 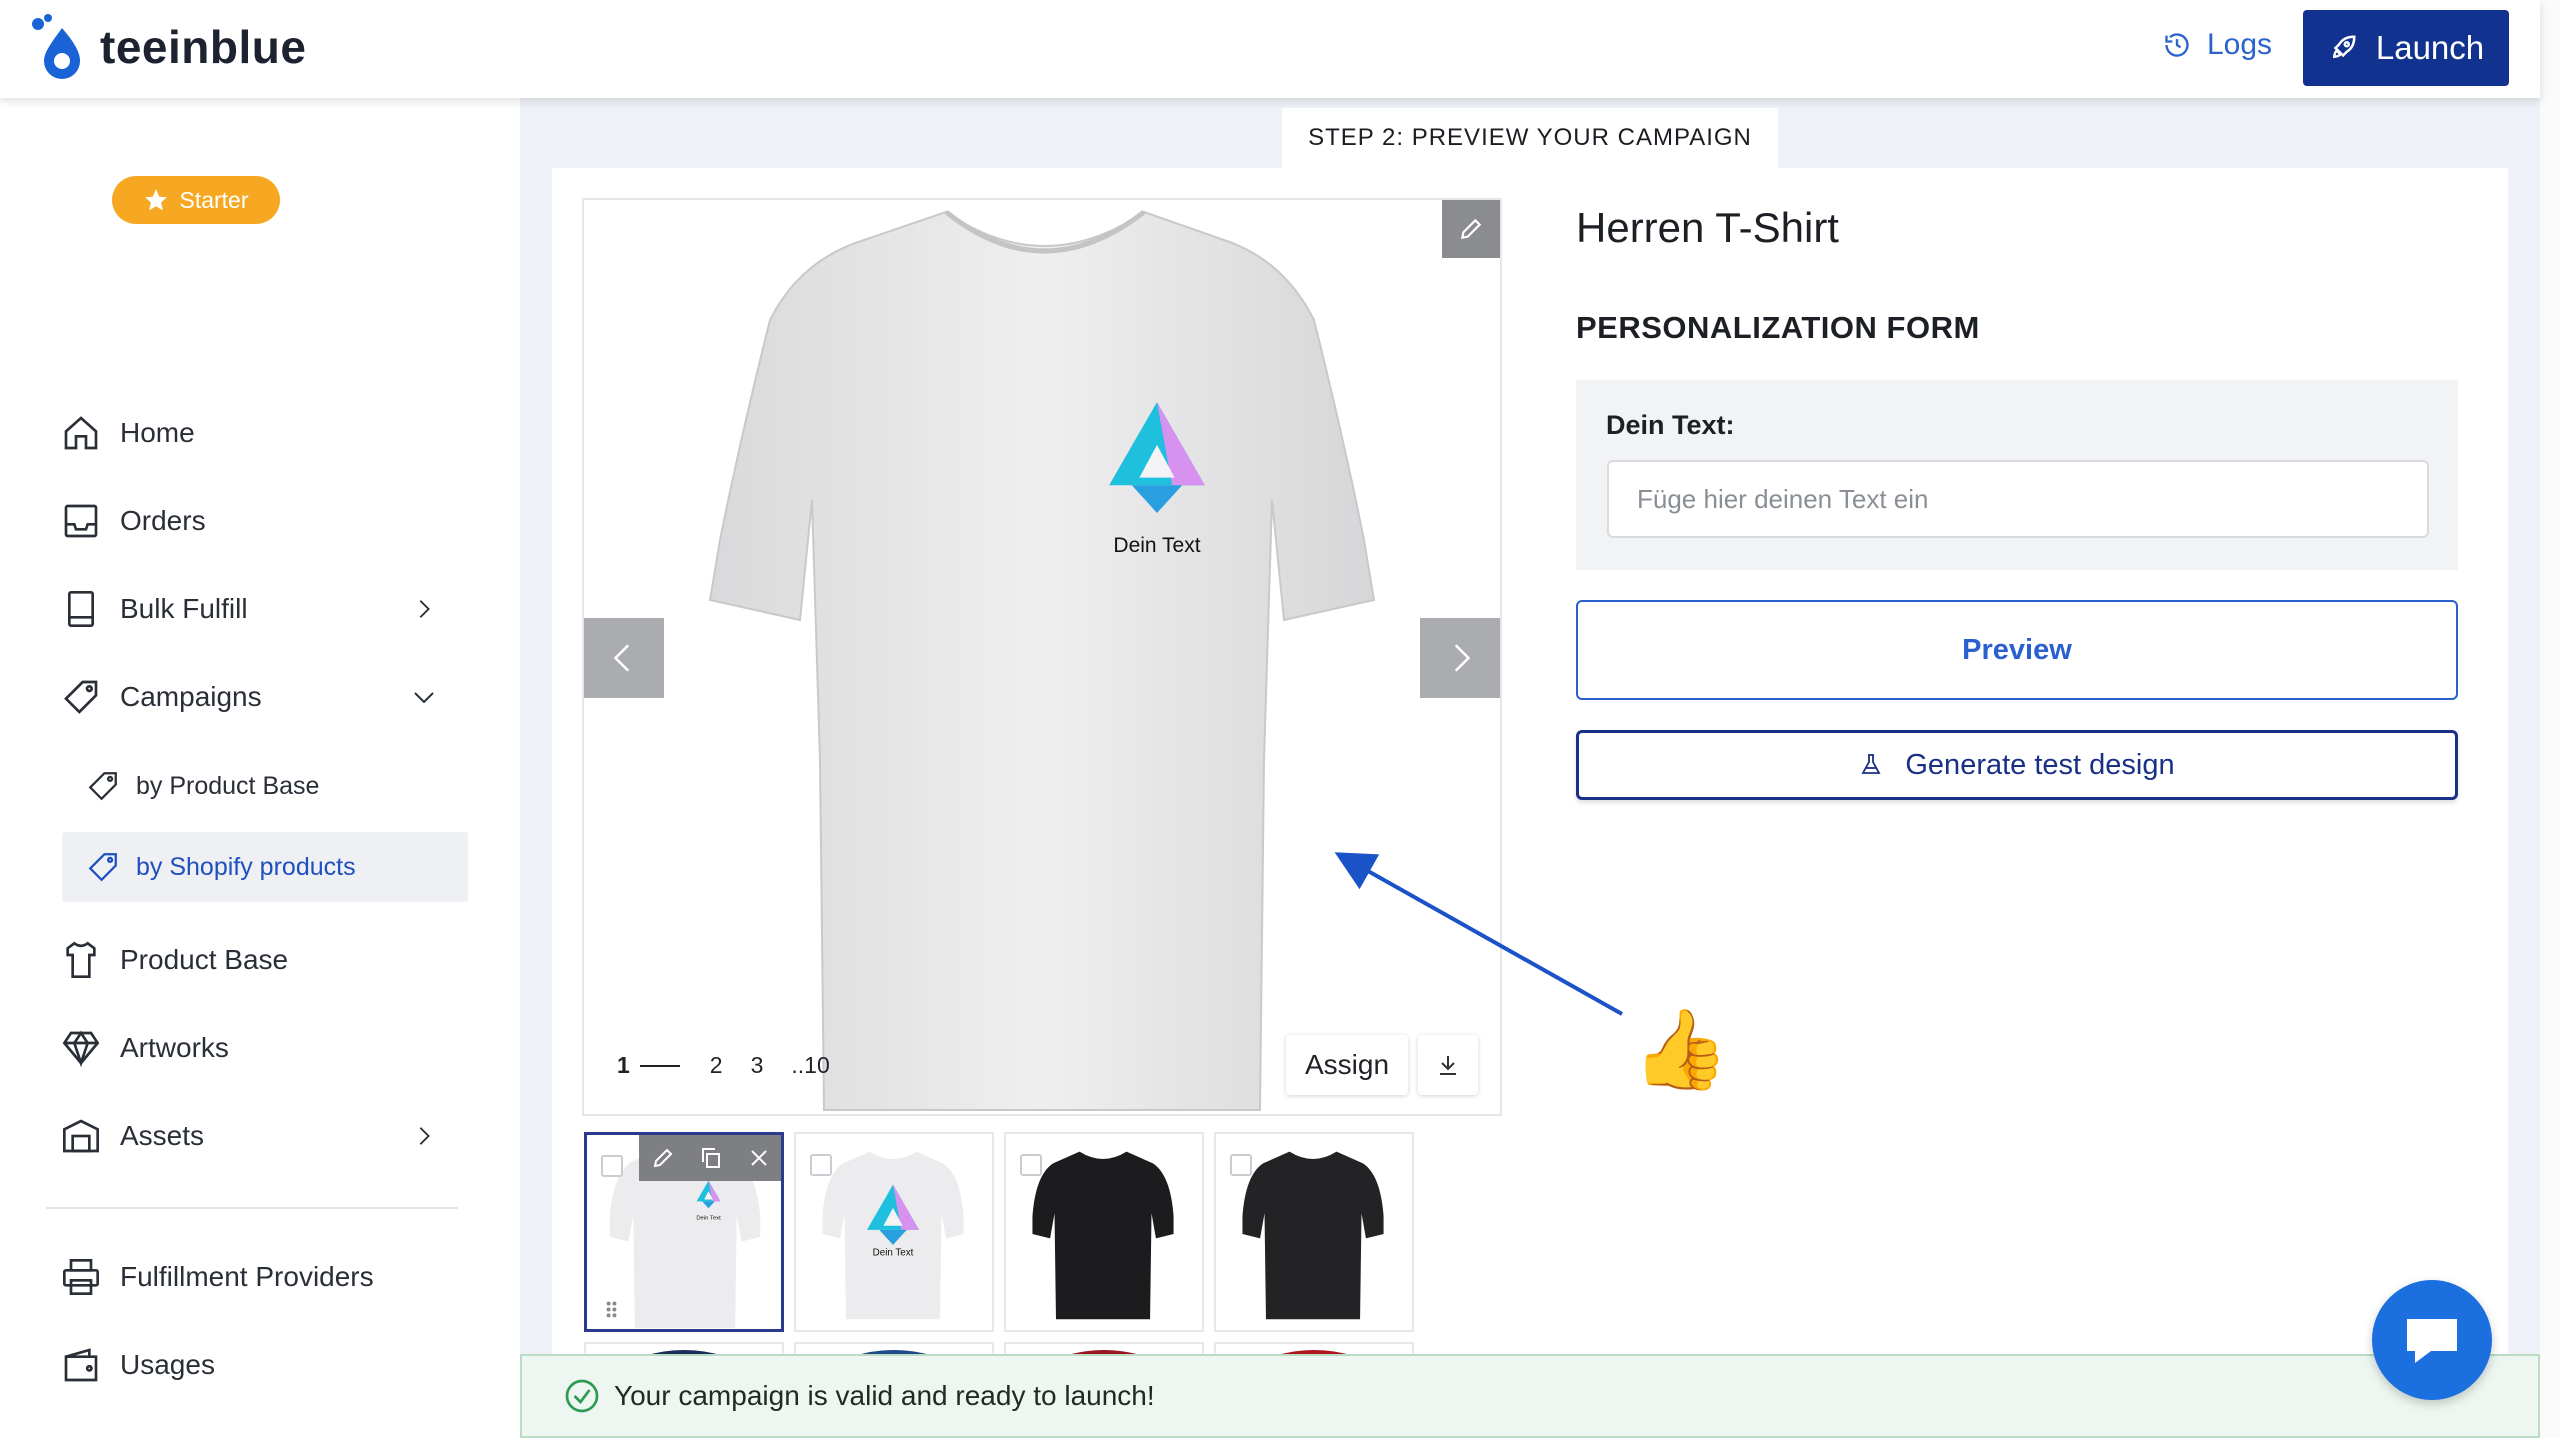 I want to click on duplicate-icon, so click(x=711, y=1158).